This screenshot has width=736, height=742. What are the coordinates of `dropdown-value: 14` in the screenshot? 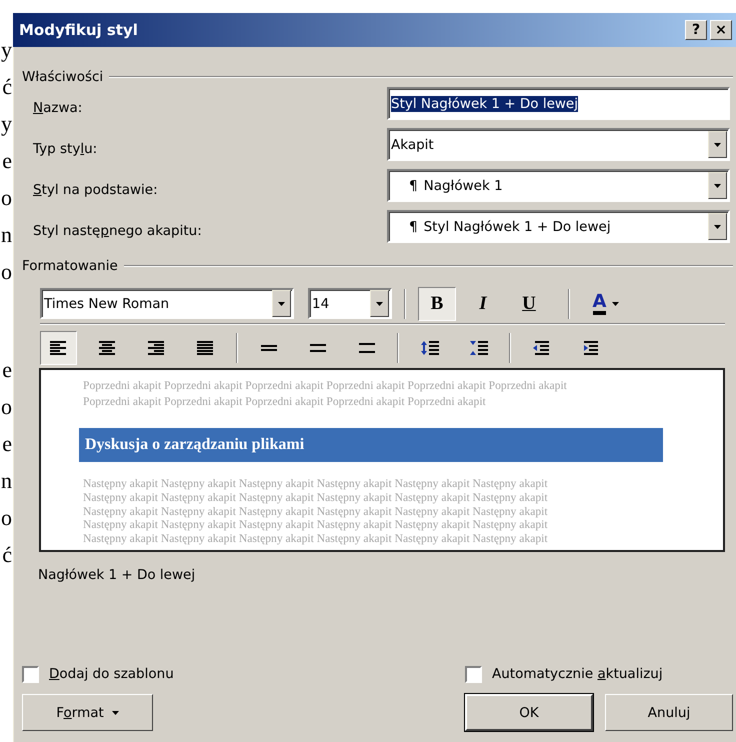 It's located at (321, 304).